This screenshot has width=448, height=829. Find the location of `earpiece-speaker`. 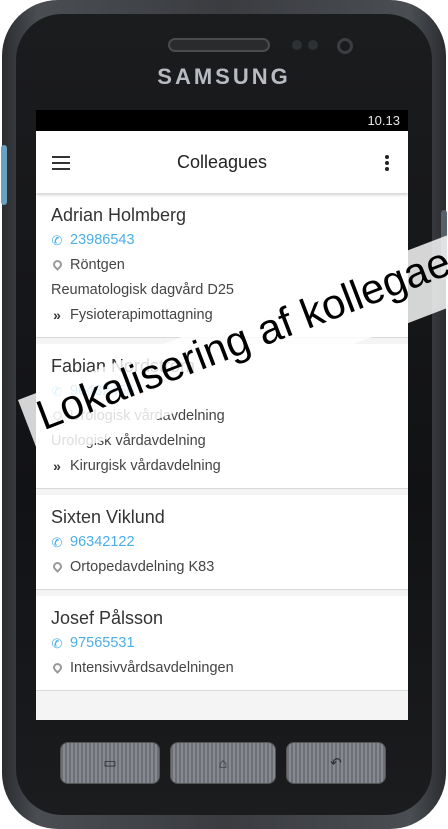

earpiece-speaker is located at coordinates (219, 45).